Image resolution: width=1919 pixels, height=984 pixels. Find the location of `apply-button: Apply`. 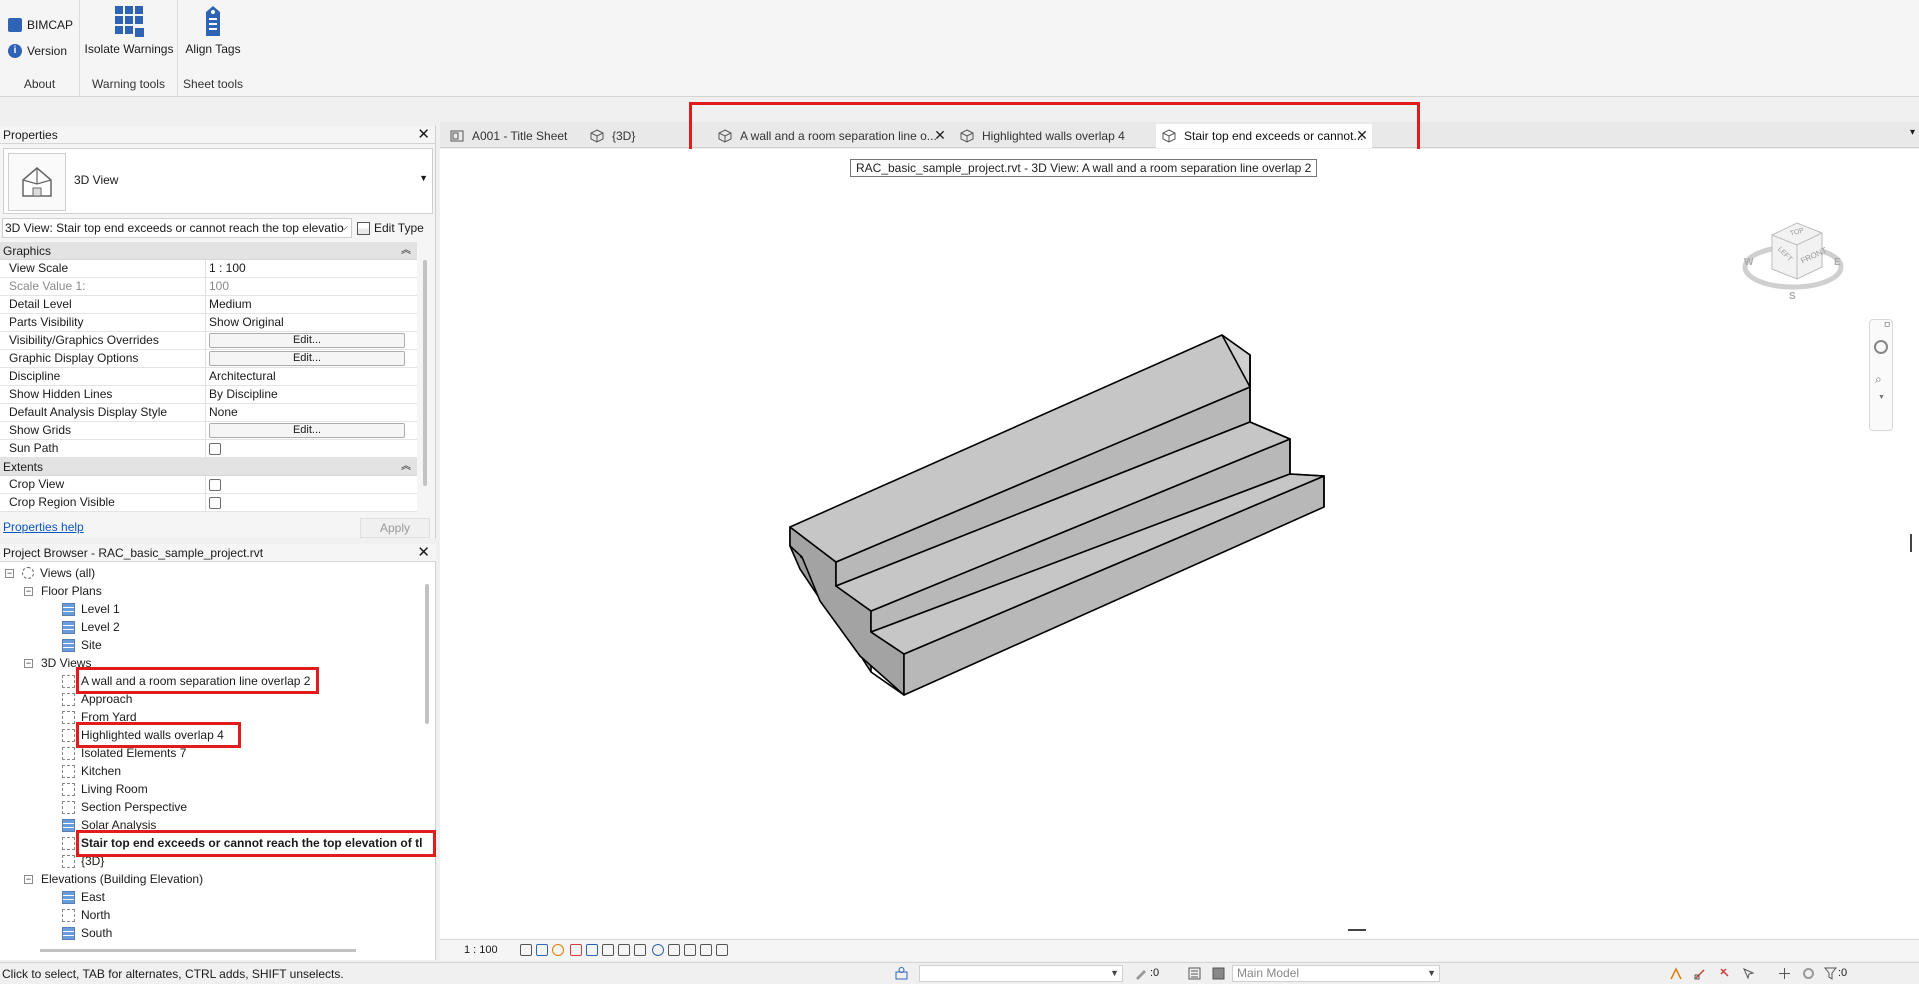

apply-button: Apply is located at coordinates (395, 528).